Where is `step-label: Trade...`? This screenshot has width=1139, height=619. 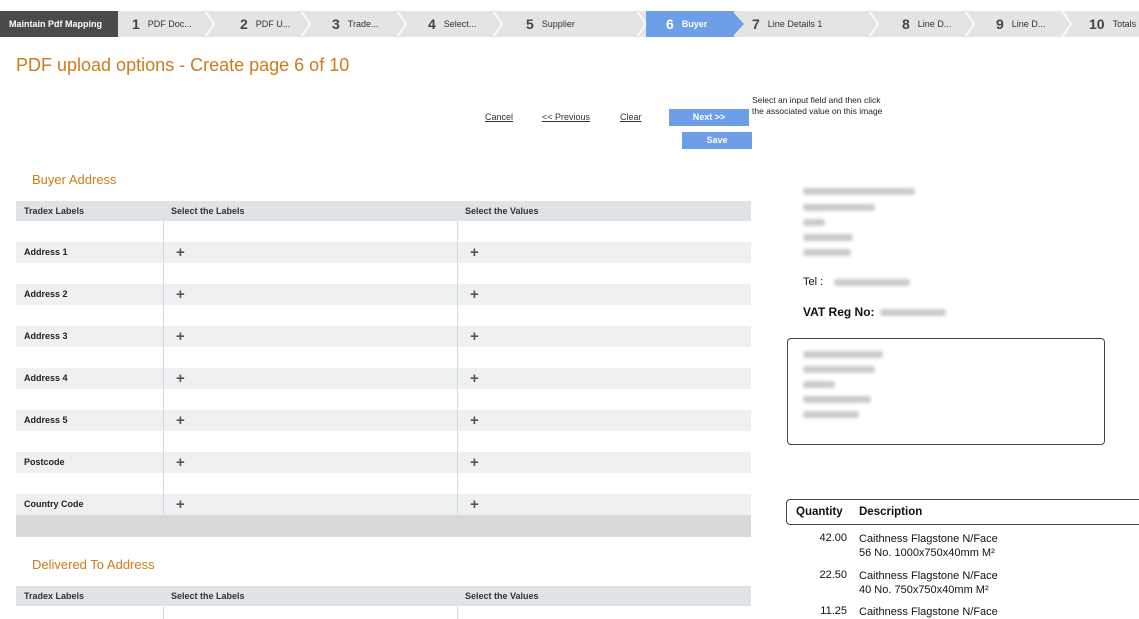 step-label: Trade... is located at coordinates (363, 24).